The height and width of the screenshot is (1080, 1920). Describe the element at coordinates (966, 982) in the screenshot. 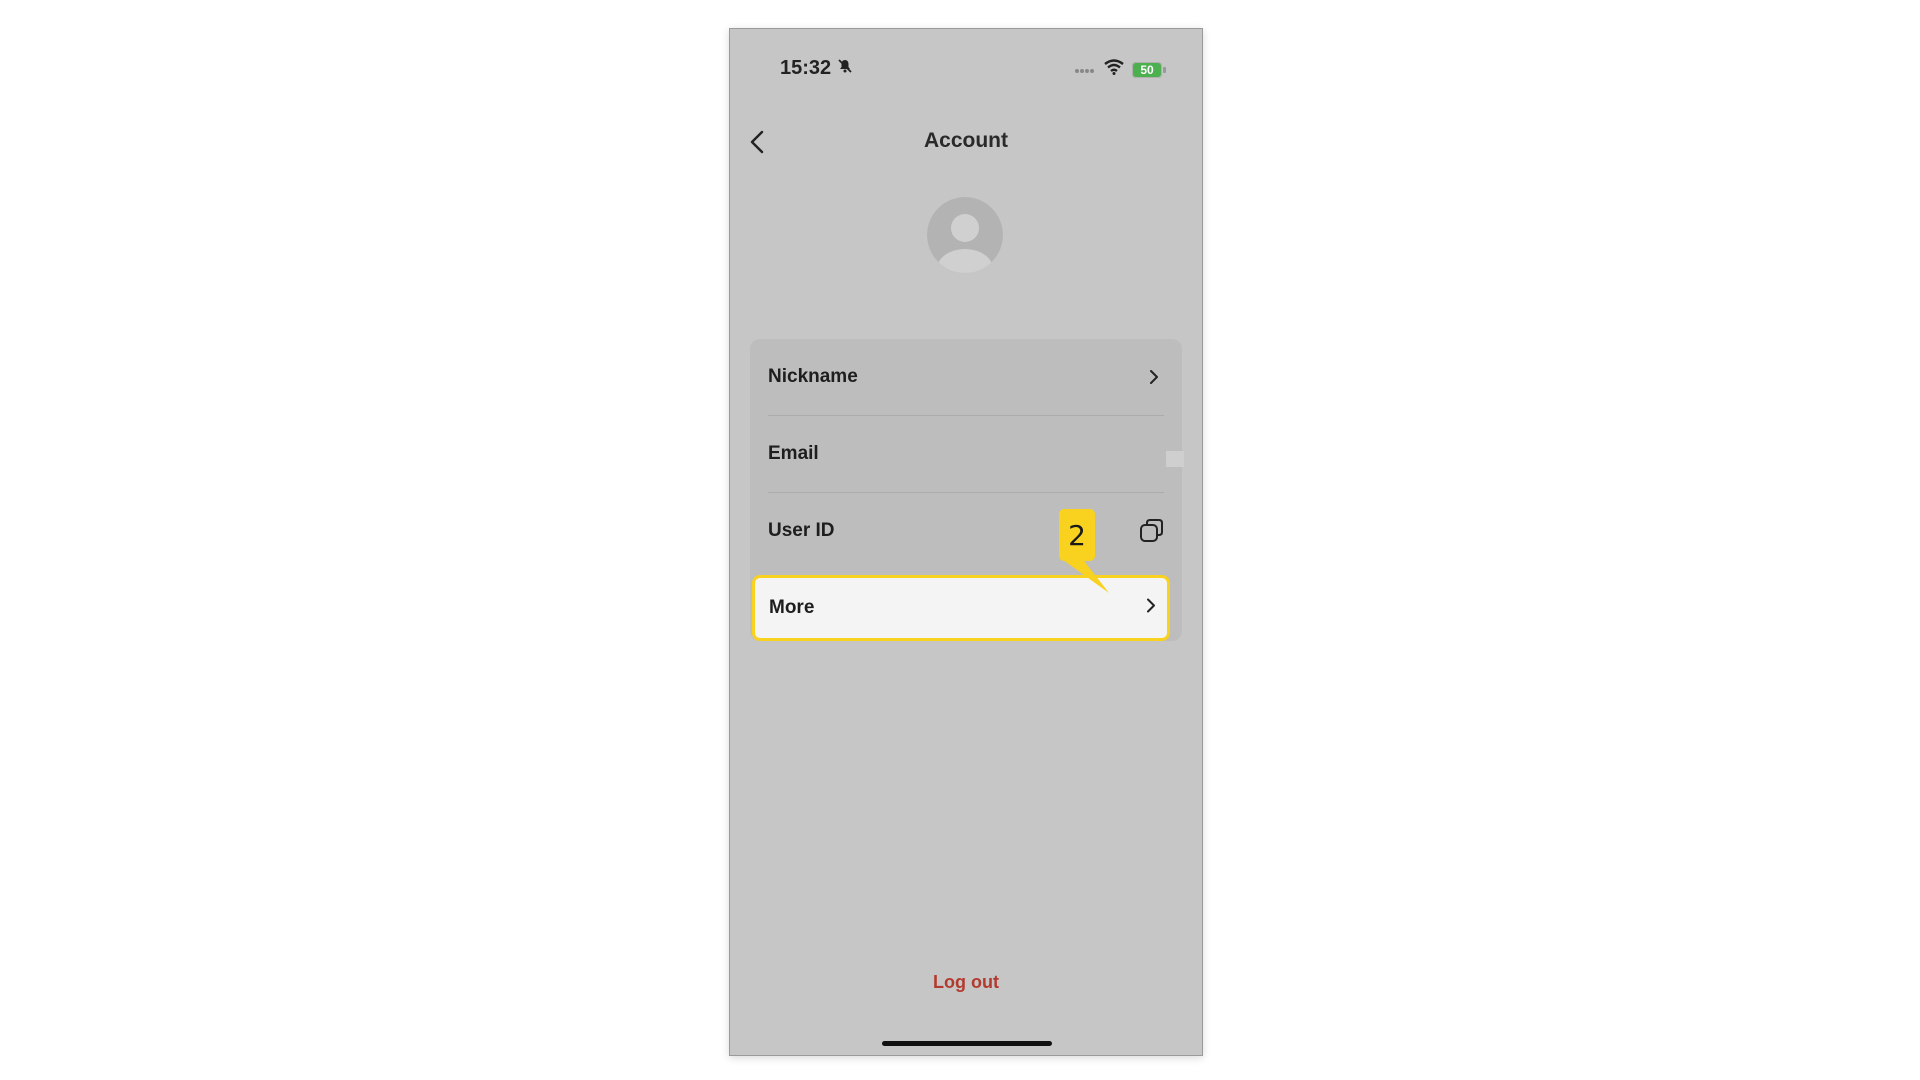

I see `logout-button: Log out` at that location.